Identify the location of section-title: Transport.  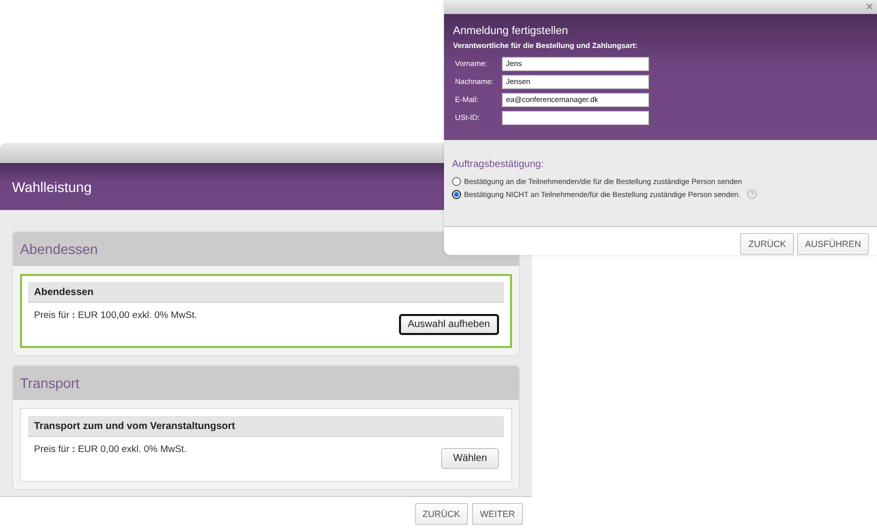
(50, 383).